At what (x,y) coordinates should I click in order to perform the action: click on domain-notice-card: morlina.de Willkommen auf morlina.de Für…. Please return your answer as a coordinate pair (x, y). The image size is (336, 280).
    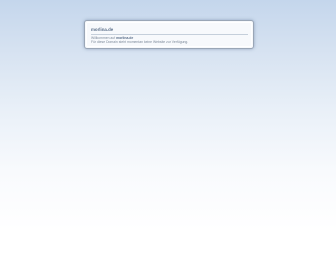
    Looking at the image, I should click on (169, 34).